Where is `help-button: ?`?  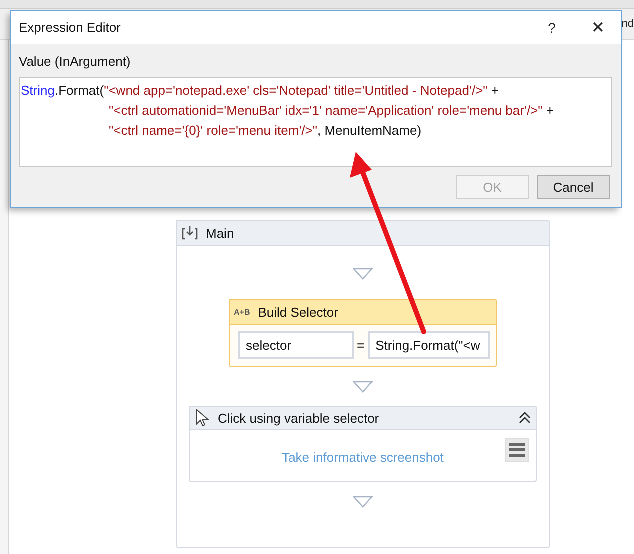
help-button: ? is located at coordinates (552, 27).